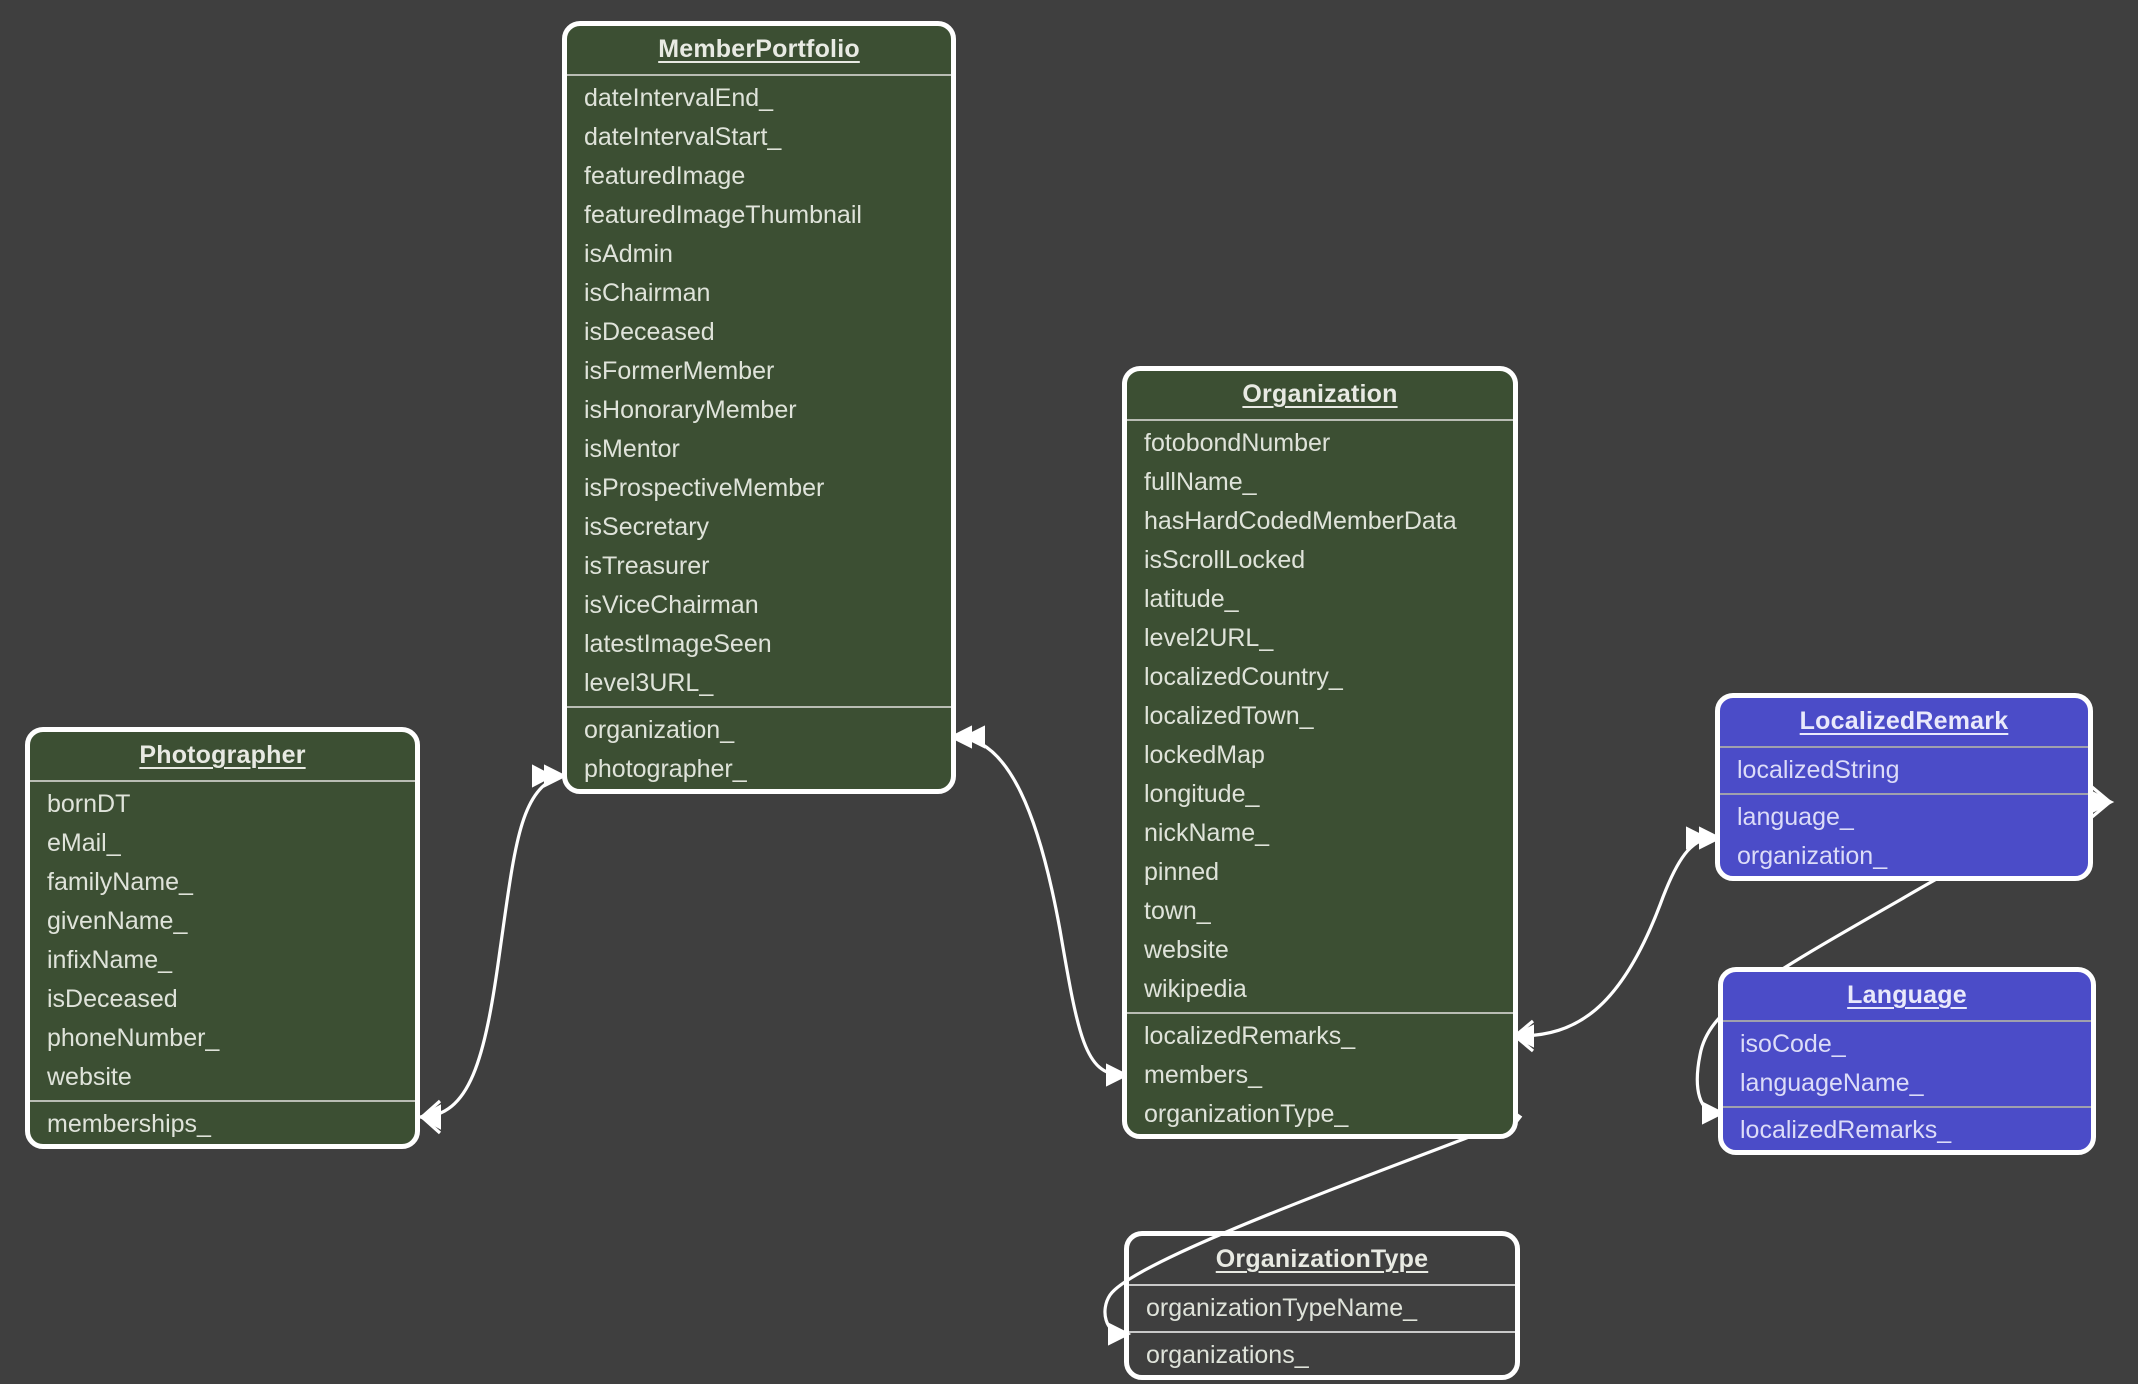 Image resolution: width=2138 pixels, height=1384 pixels. What do you see at coordinates (1320, 638) in the screenshot?
I see `attribute-row: level2URL_` at bounding box center [1320, 638].